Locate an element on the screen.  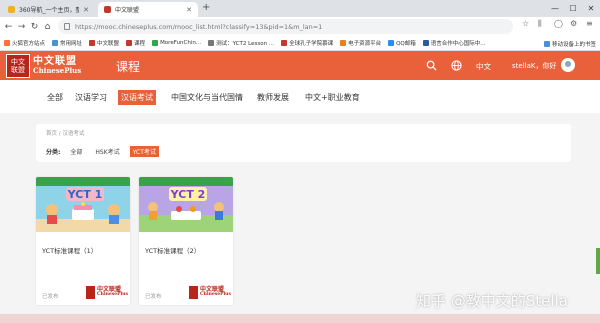
new-tab-button: + is located at coordinates (206, 7).